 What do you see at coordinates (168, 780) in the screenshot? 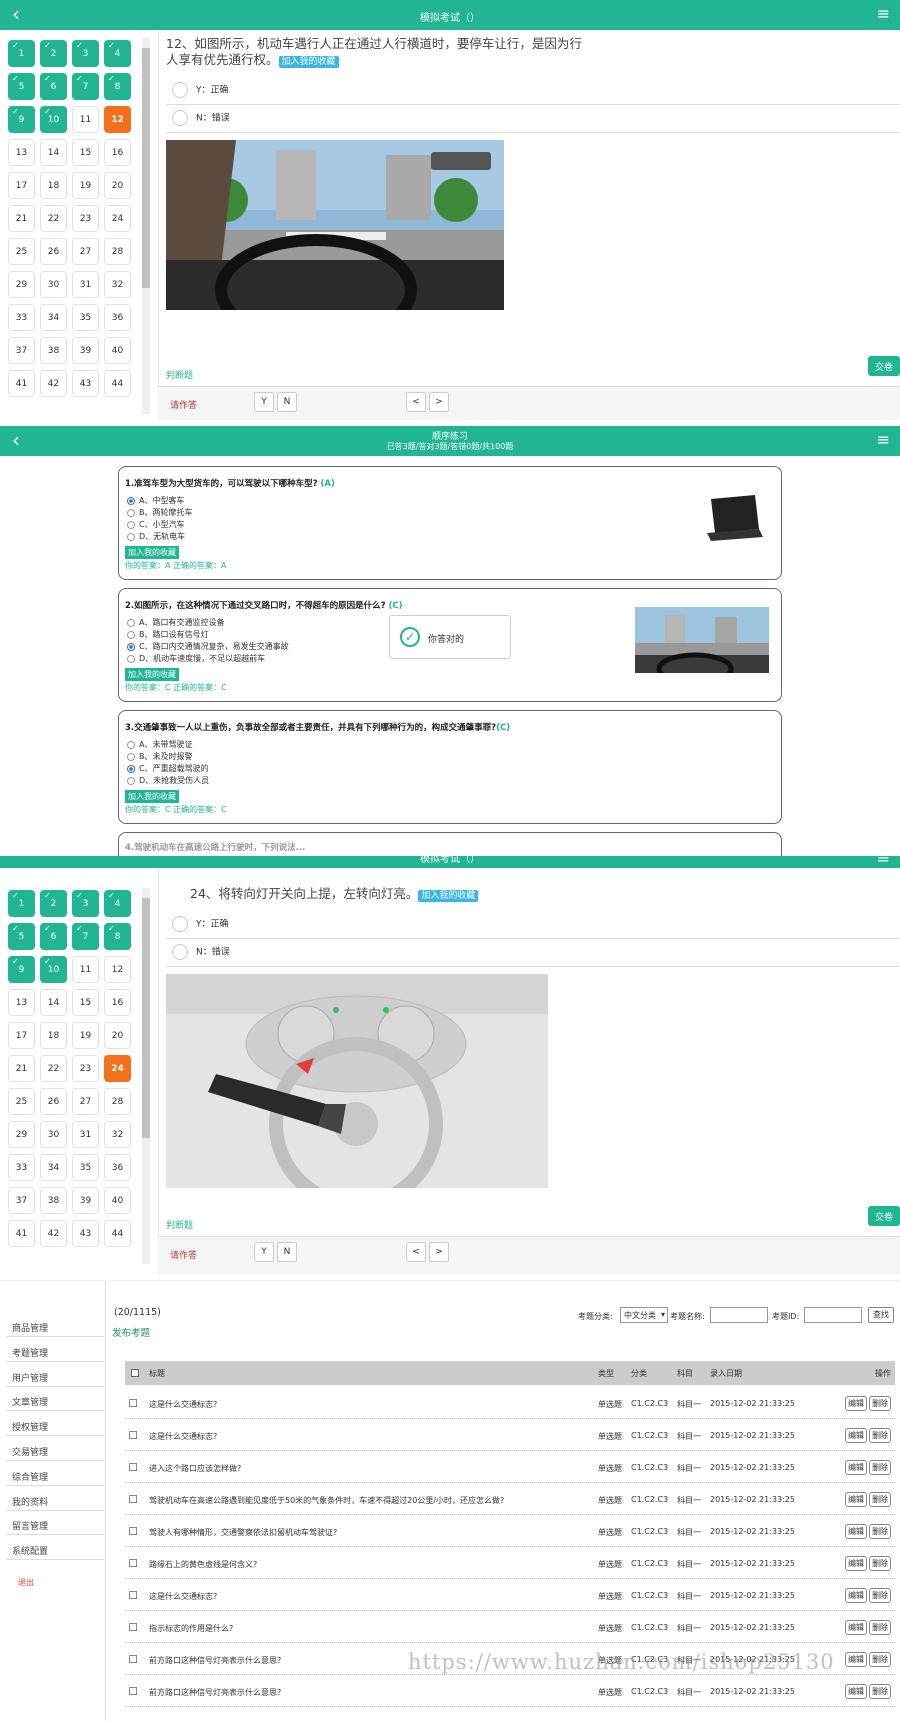
I see `card-option: D、未抢救受伤人员` at bounding box center [168, 780].